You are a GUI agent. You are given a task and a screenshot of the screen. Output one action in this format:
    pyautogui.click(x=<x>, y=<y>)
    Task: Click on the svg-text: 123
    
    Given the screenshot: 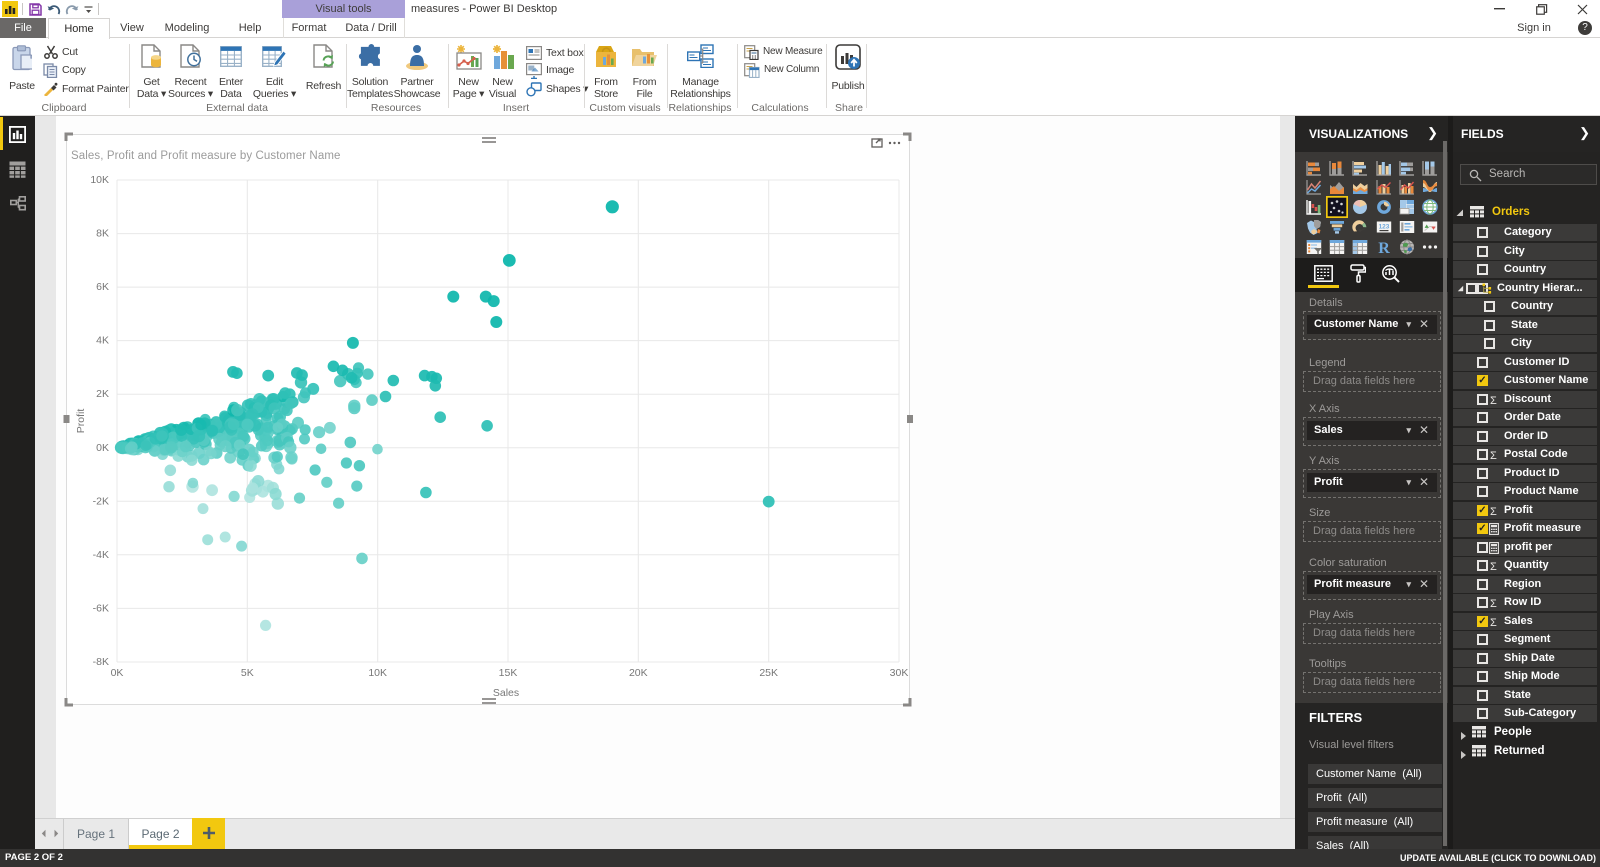 What is the action you would take?
    pyautogui.click(x=1384, y=227)
    